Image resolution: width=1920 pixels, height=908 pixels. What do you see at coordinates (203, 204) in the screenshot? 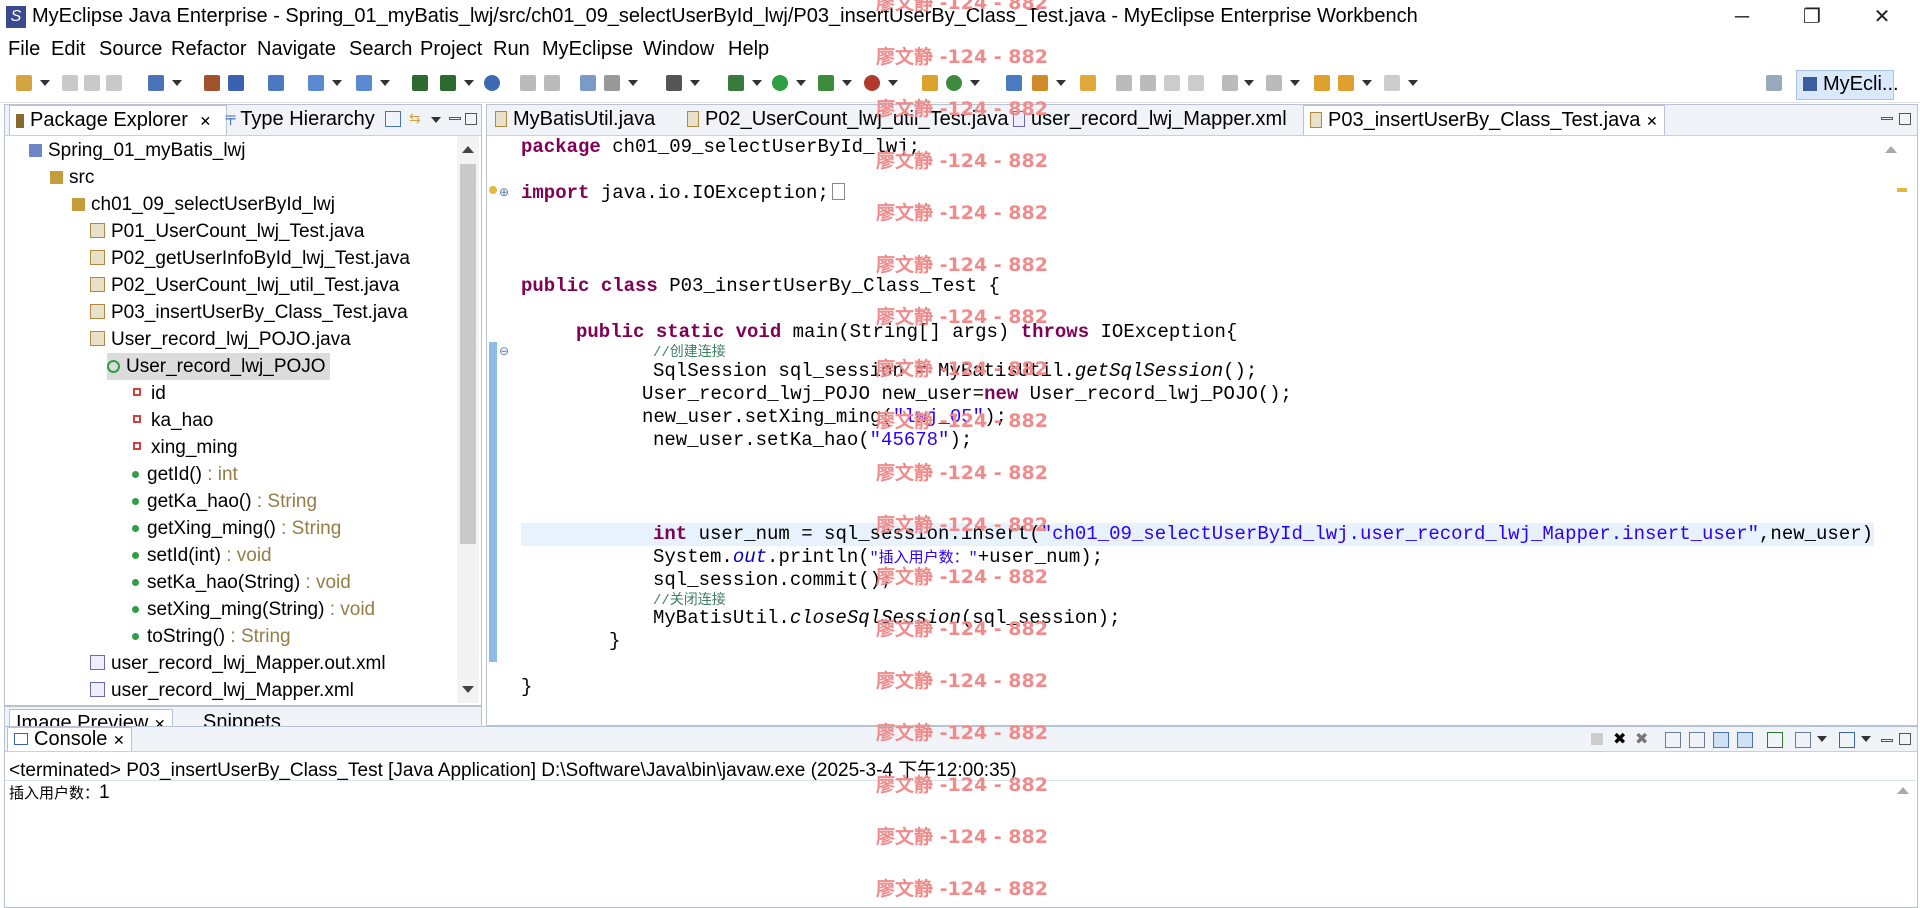
I see `tree-item-package: ch01_09_selectUserById_lwj` at bounding box center [203, 204].